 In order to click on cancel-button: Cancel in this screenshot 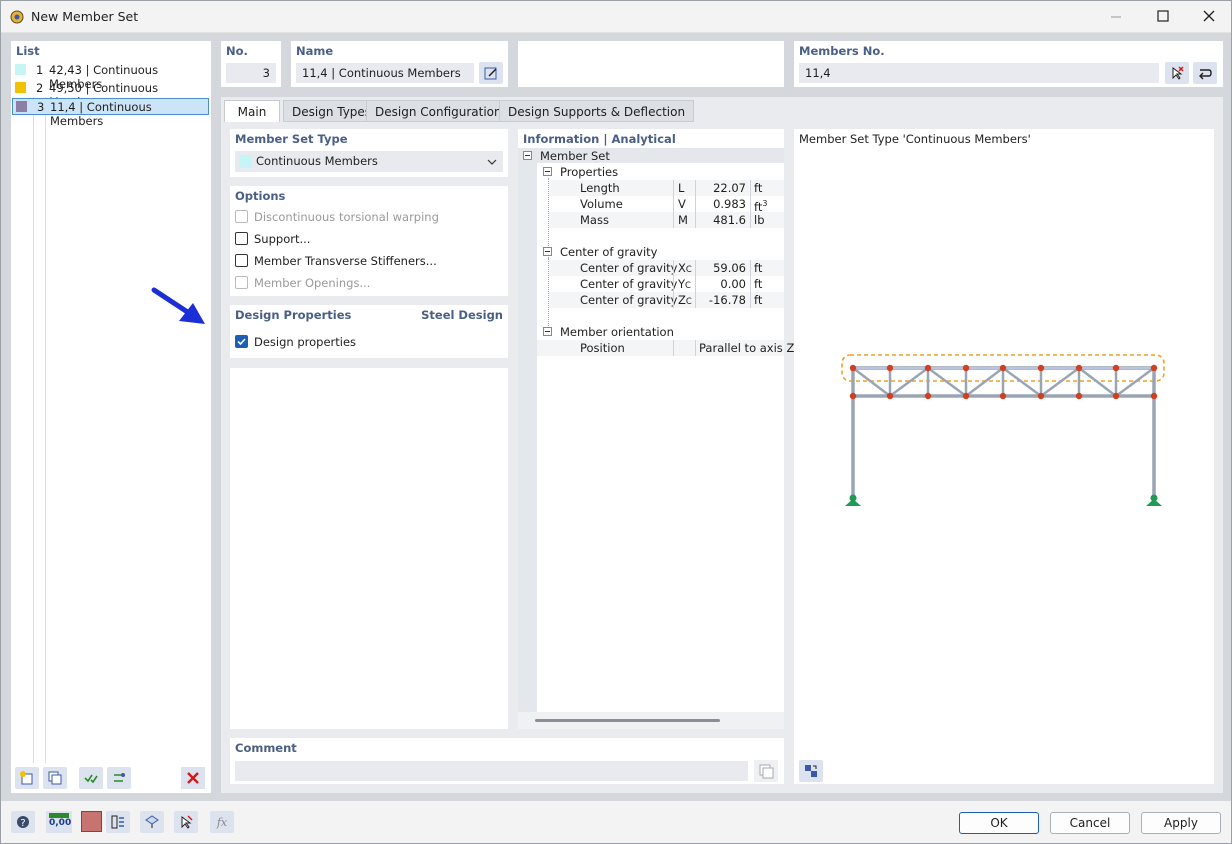, I will do `click(1090, 823)`.